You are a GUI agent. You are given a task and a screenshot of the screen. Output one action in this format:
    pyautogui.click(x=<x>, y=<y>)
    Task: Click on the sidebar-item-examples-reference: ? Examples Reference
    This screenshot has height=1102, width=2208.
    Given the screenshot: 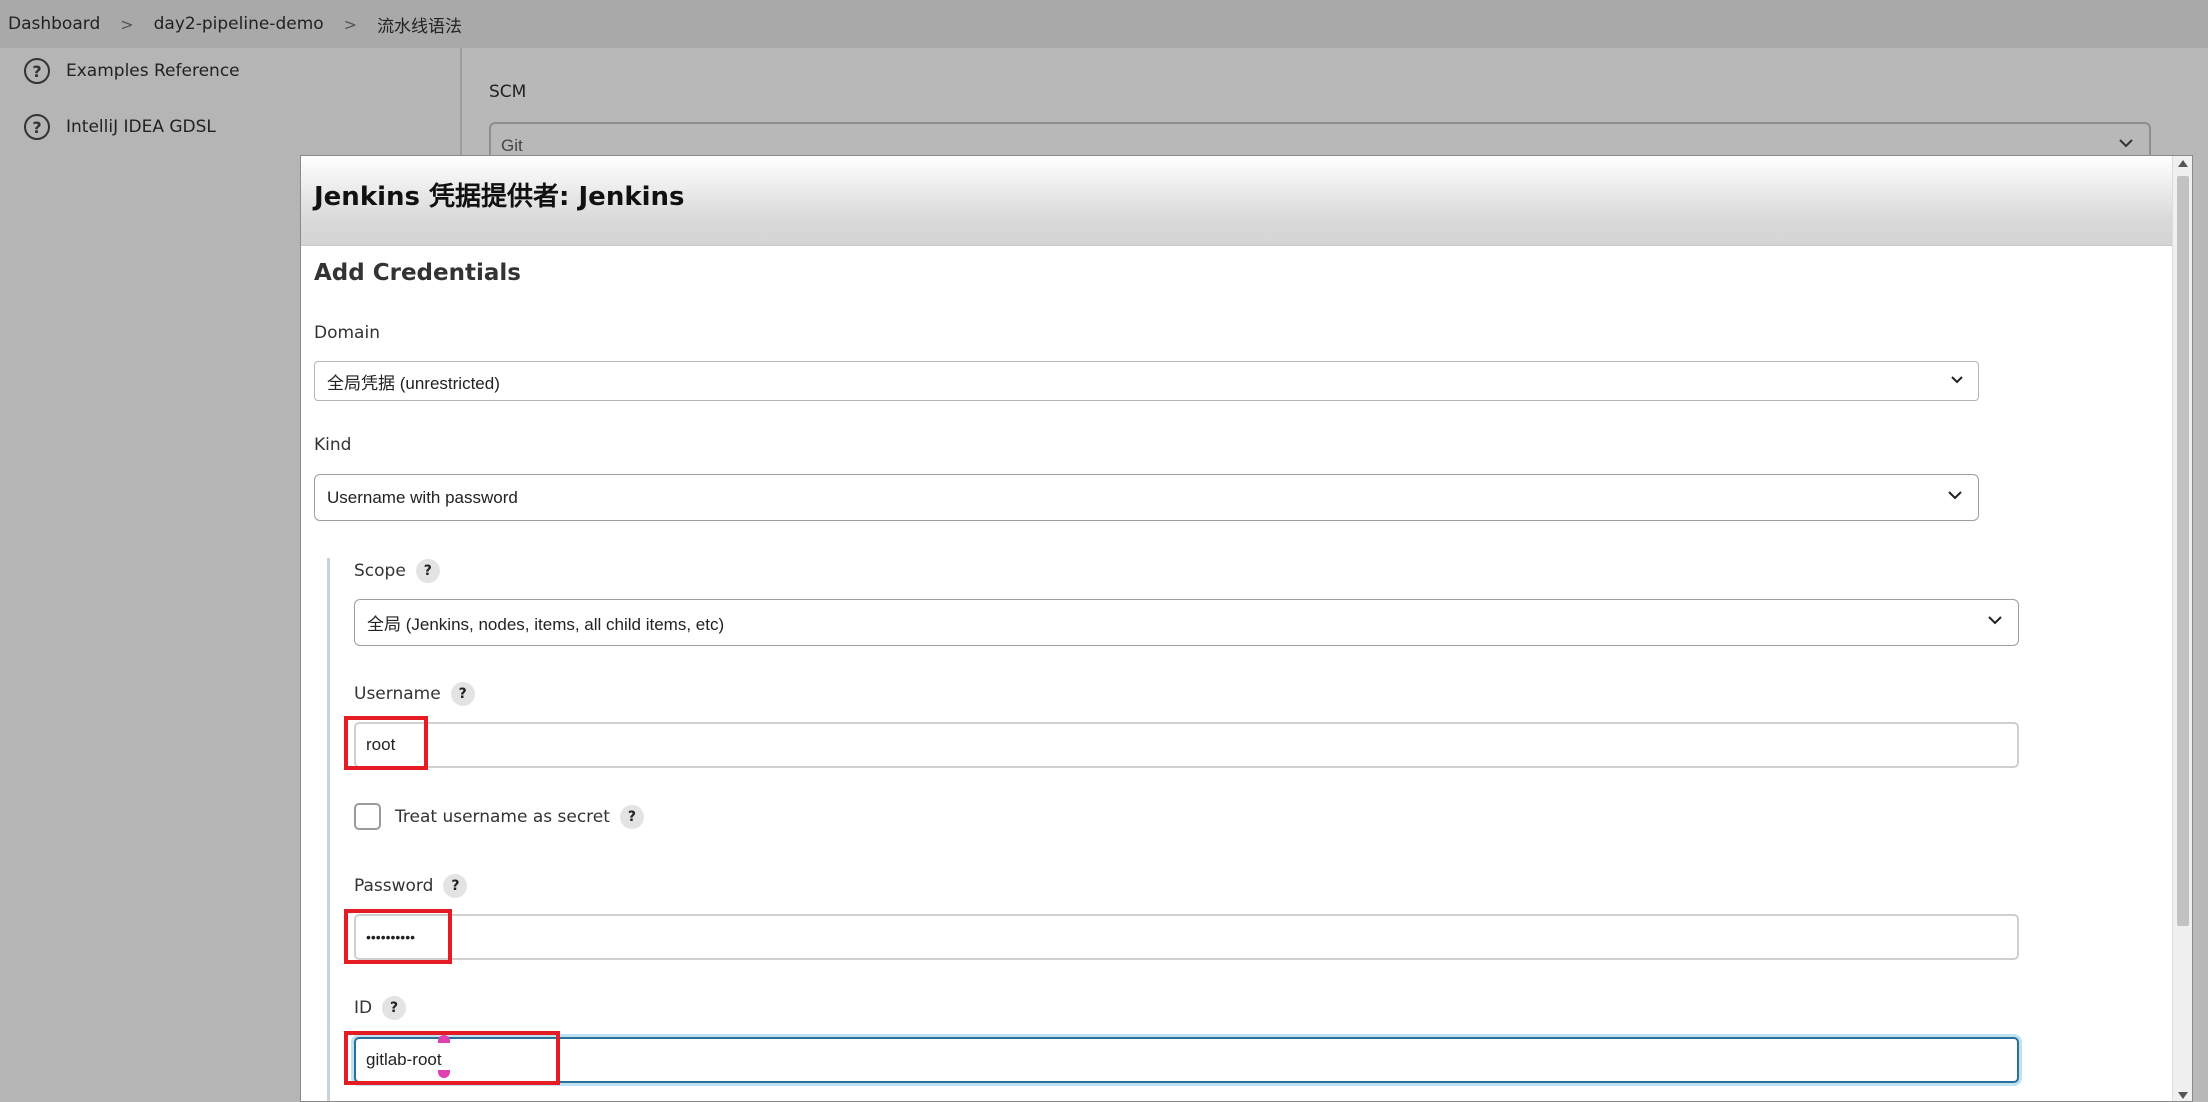 What is the action you would take?
    pyautogui.click(x=132, y=71)
    